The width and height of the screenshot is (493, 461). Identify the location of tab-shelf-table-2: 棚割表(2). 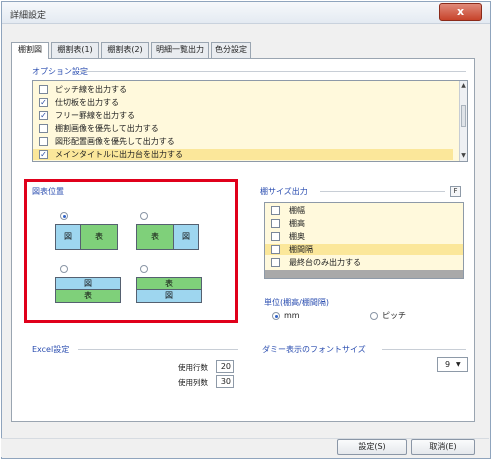
(125, 50).